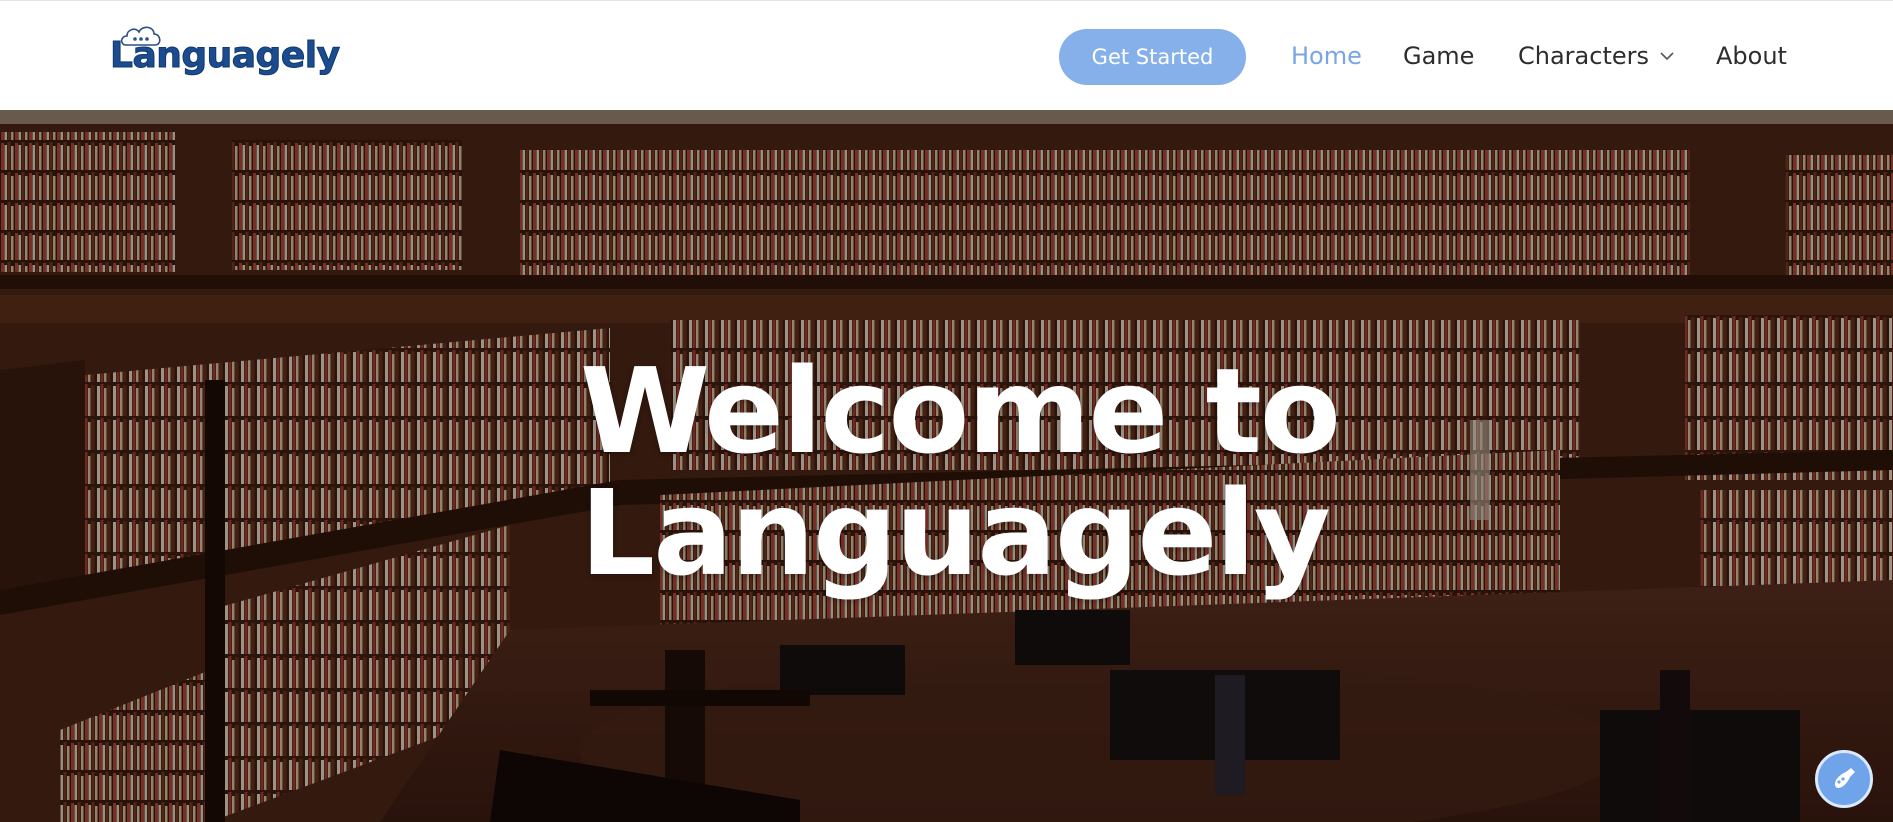  I want to click on get-started-button: Get Started, so click(1152, 57).